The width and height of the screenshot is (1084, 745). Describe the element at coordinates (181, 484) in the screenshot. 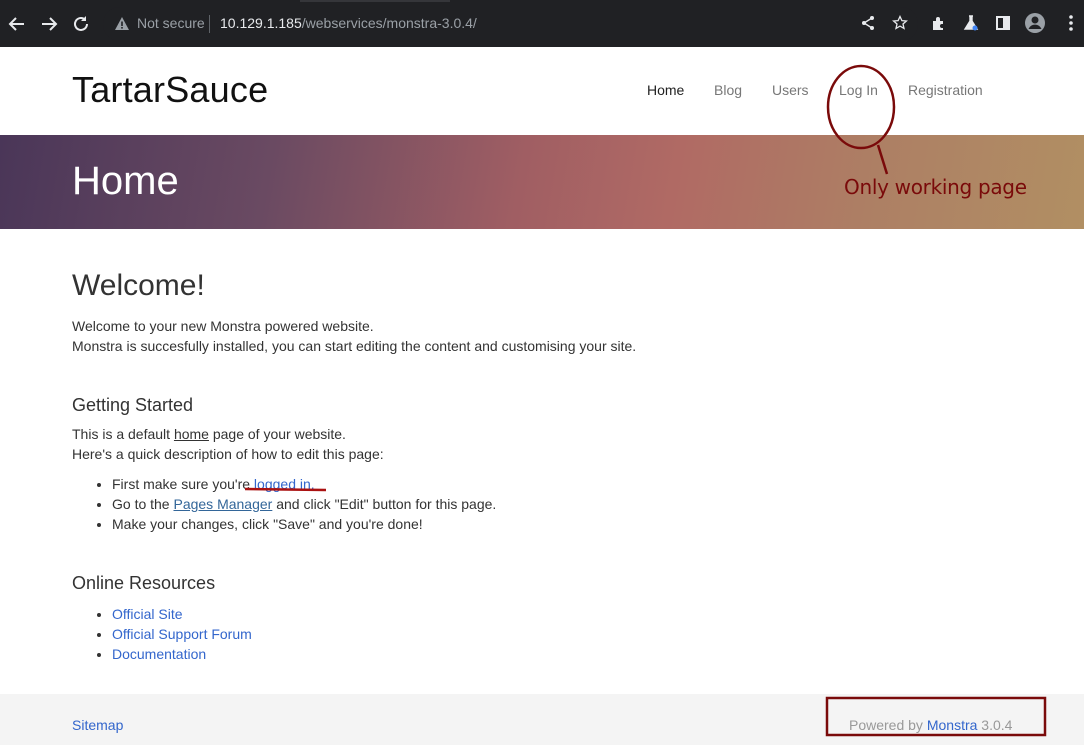

I see `step1-text: First make sure you're` at that location.